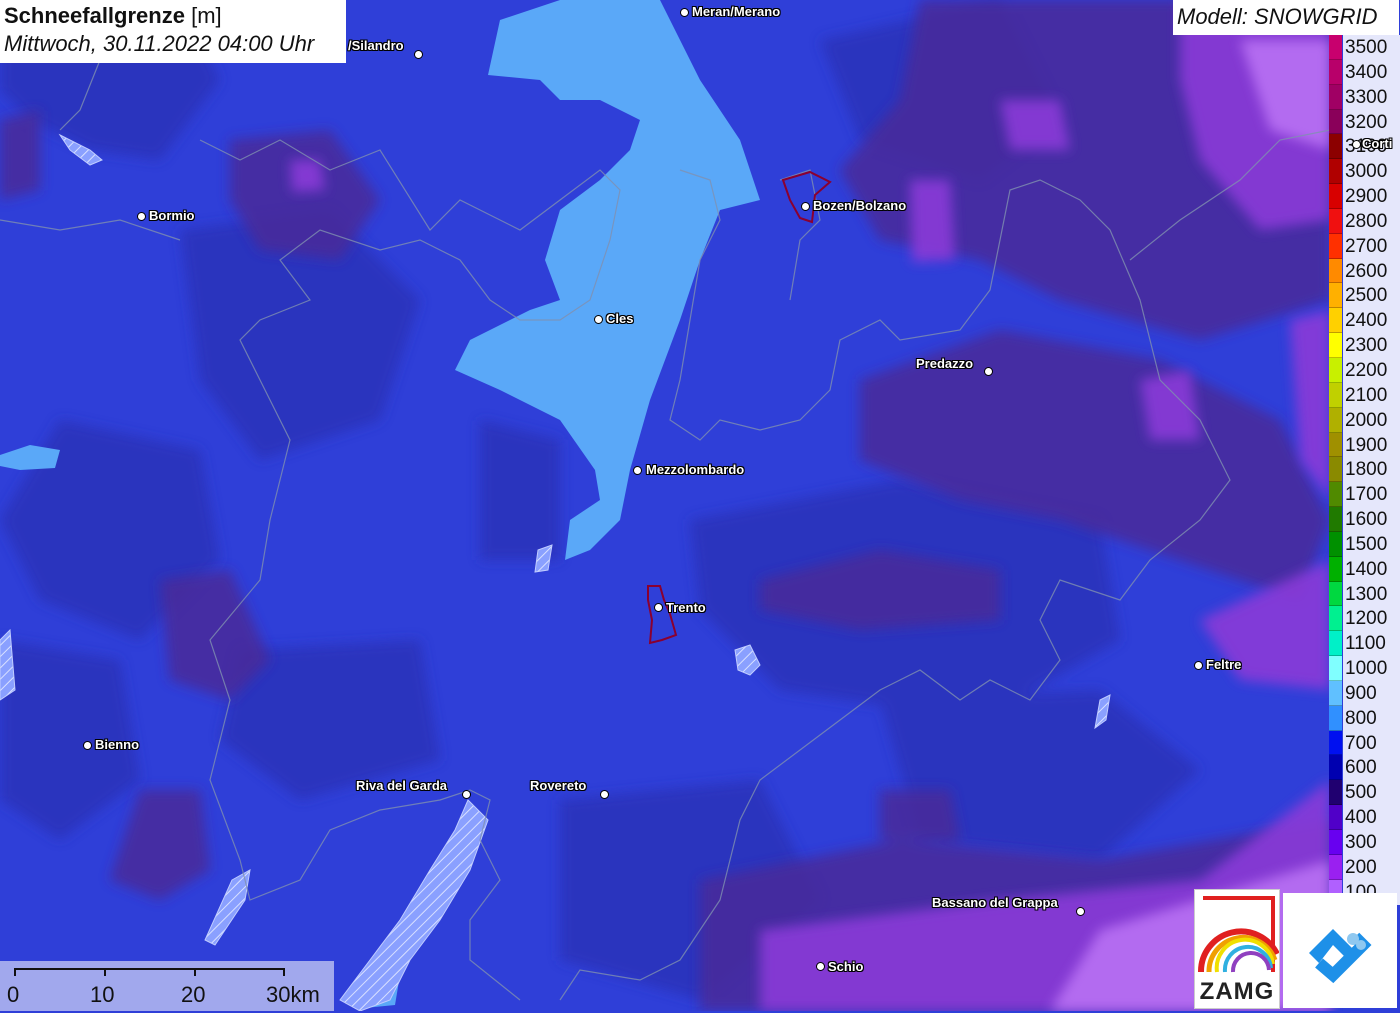  I want to click on legend-label: 2300, so click(1371, 345).